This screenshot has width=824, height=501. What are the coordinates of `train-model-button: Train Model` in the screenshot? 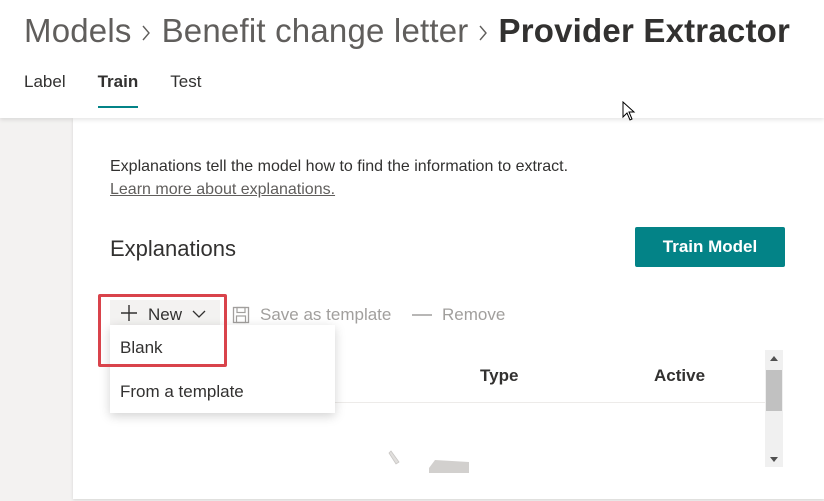 It's located at (710, 247).